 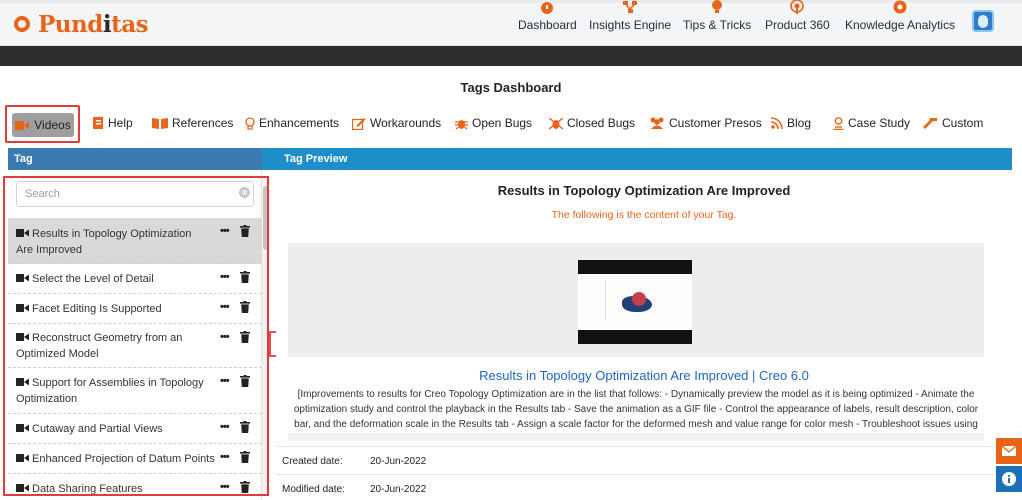 What do you see at coordinates (717, 16) in the screenshot?
I see `nav-tips-tricks: Tips & Tricks` at bounding box center [717, 16].